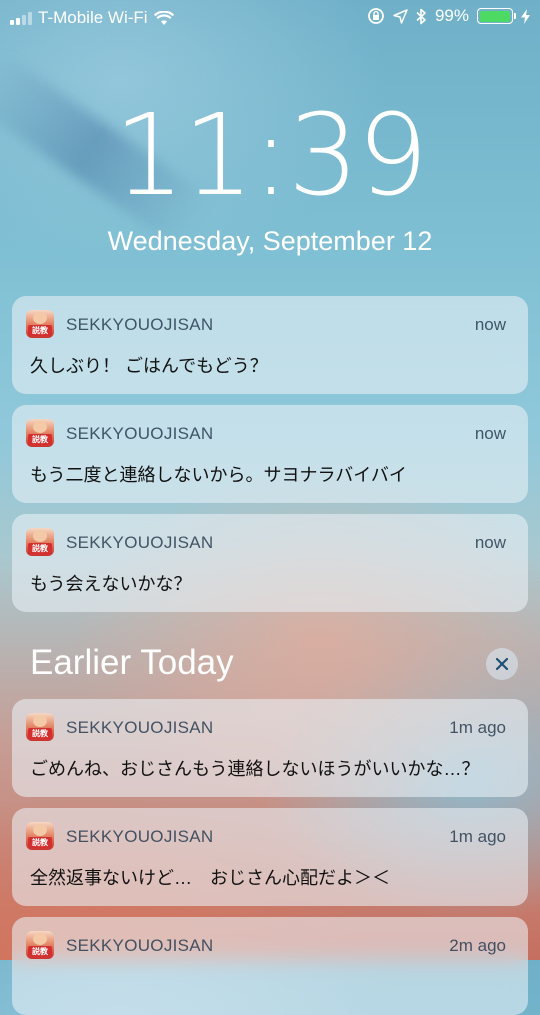 The height and width of the screenshot is (1015, 540). Describe the element at coordinates (525, 16) in the screenshot. I see `charging-icon` at that location.